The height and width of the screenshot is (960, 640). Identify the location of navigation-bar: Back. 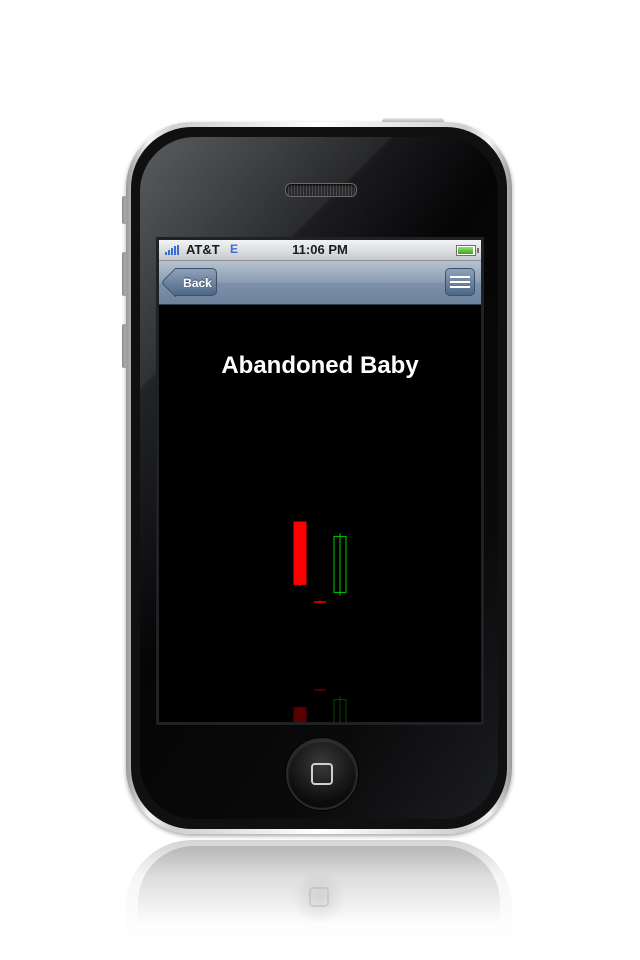
(320, 283).